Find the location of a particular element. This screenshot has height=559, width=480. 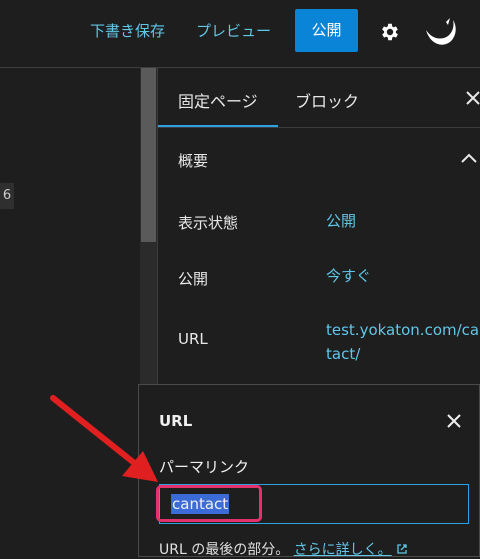

visibility-value: 公開 is located at coordinates (341, 221).